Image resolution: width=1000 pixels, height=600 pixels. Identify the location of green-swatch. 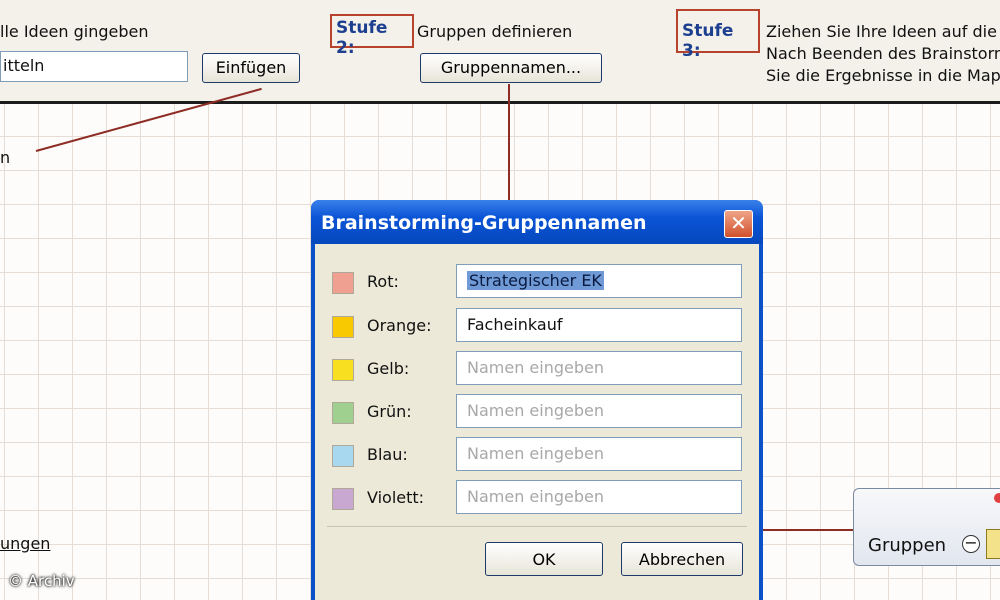
(343, 413).